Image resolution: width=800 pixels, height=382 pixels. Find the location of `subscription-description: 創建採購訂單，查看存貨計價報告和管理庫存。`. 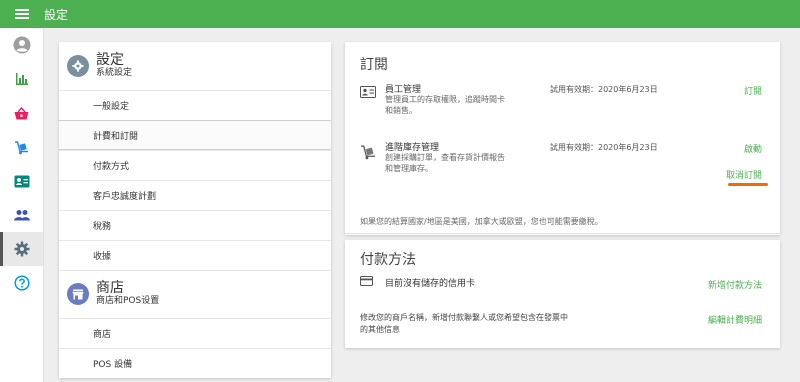

subscription-description: 創建採購訂單，查看存貨計價報告和管理庫存。 is located at coordinates (445, 163).